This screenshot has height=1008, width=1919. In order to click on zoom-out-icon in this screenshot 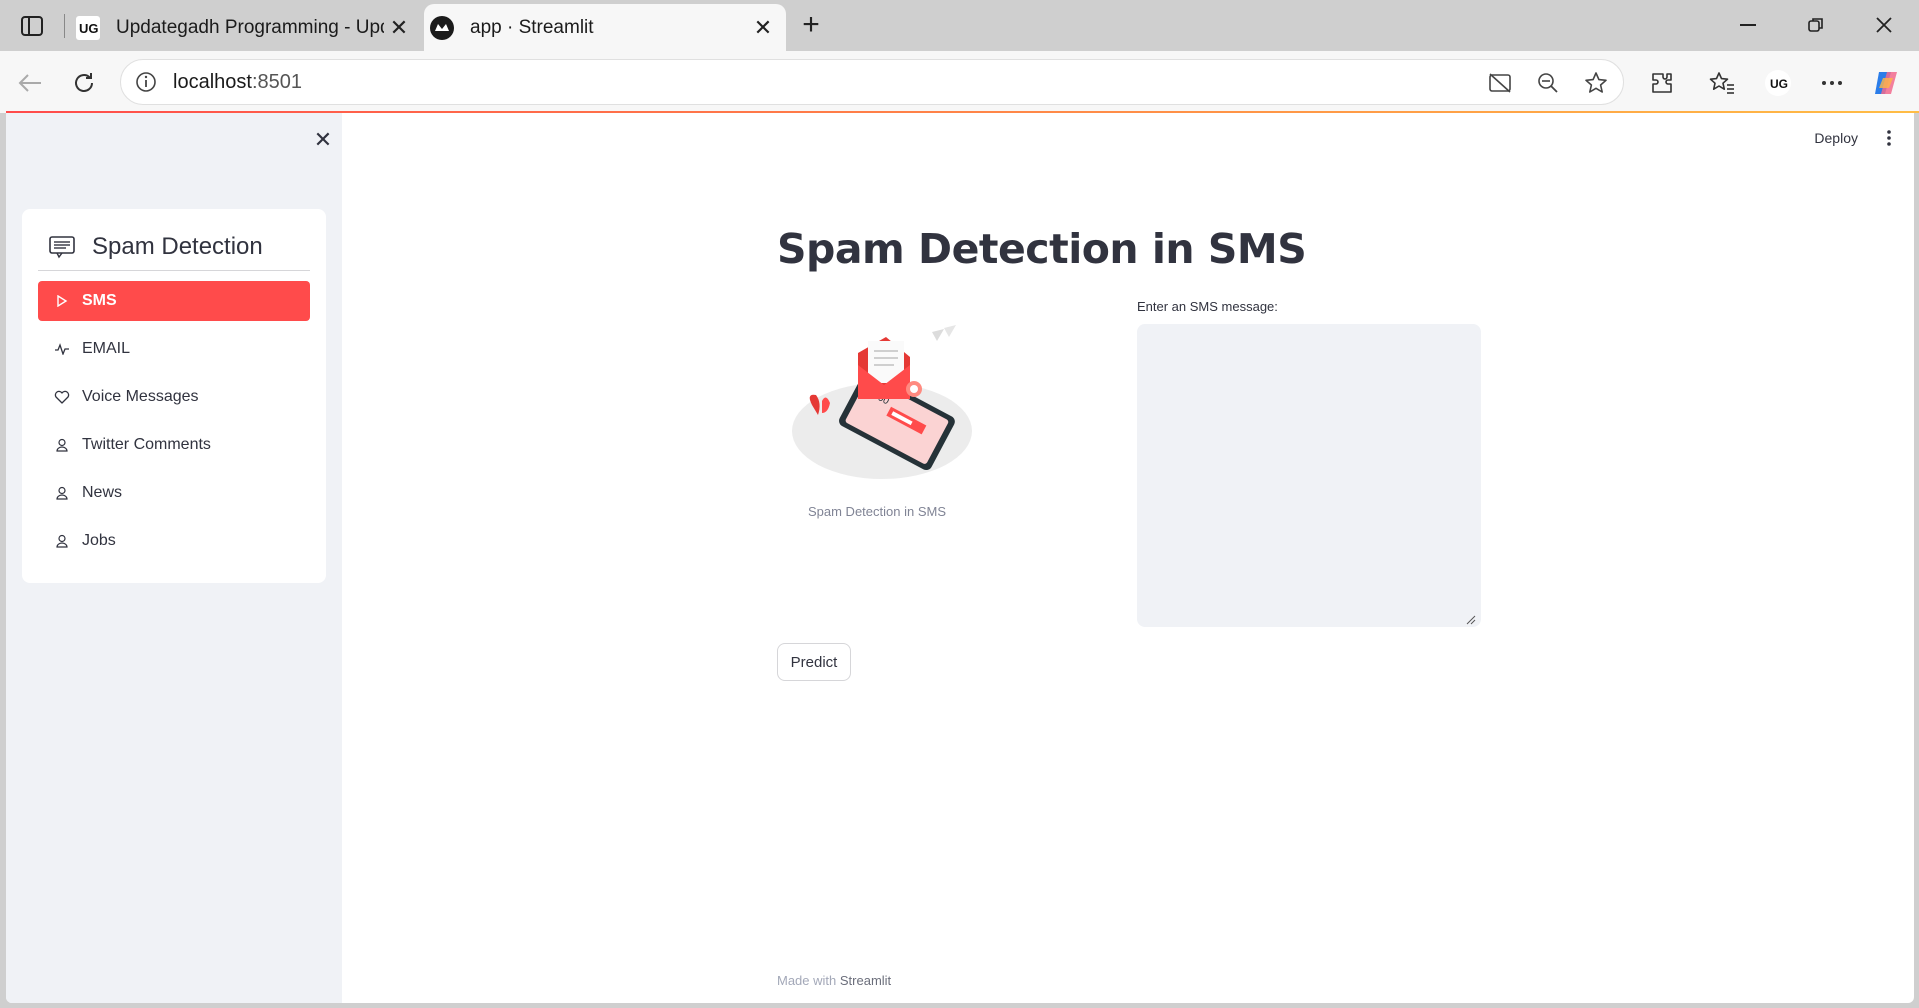, I will do `click(1548, 83)`.